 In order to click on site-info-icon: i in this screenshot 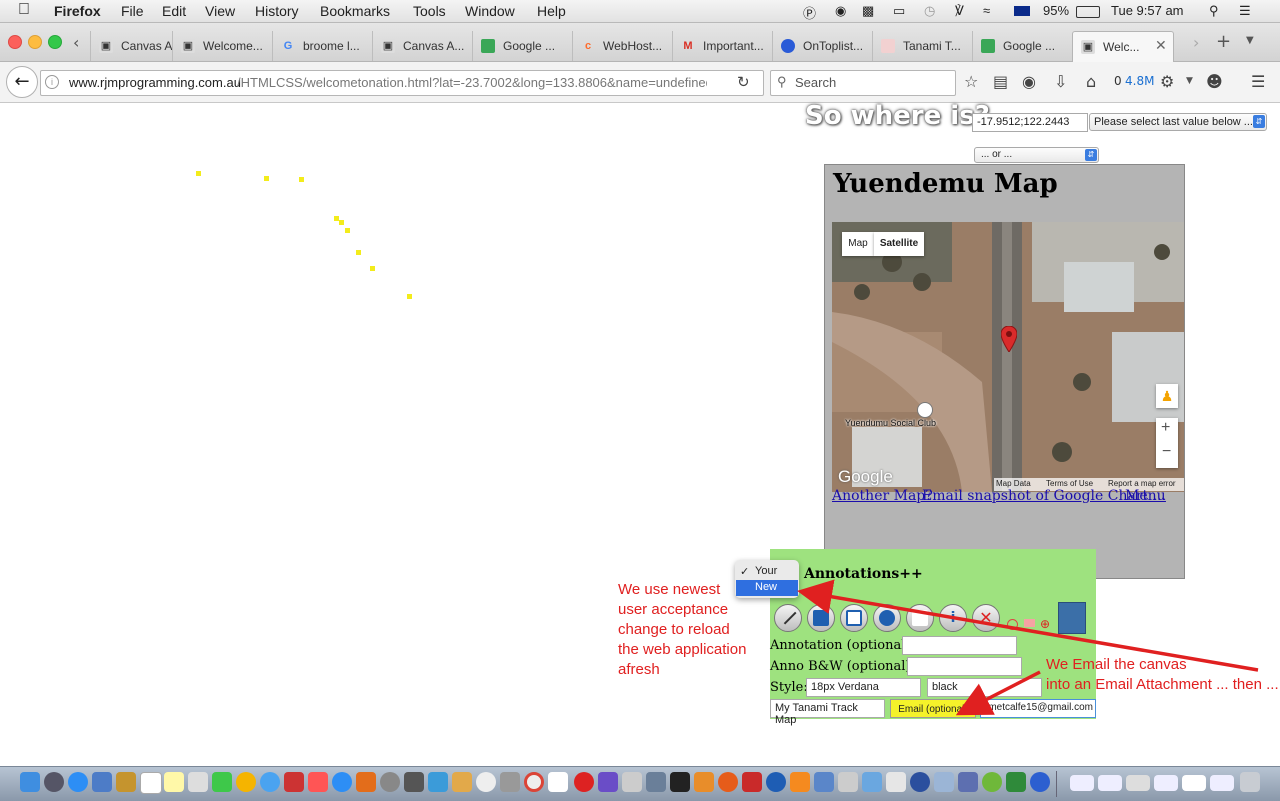, I will do `click(52, 82)`.